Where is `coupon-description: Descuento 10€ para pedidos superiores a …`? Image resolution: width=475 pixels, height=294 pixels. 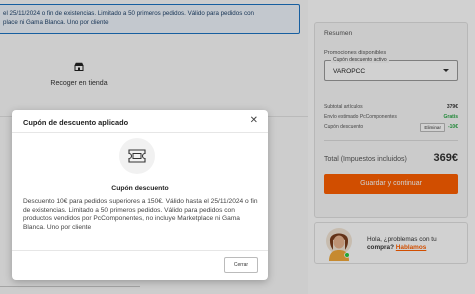
coupon-description: Descuento 10€ para pedidos superiores a … is located at coordinates (140, 215).